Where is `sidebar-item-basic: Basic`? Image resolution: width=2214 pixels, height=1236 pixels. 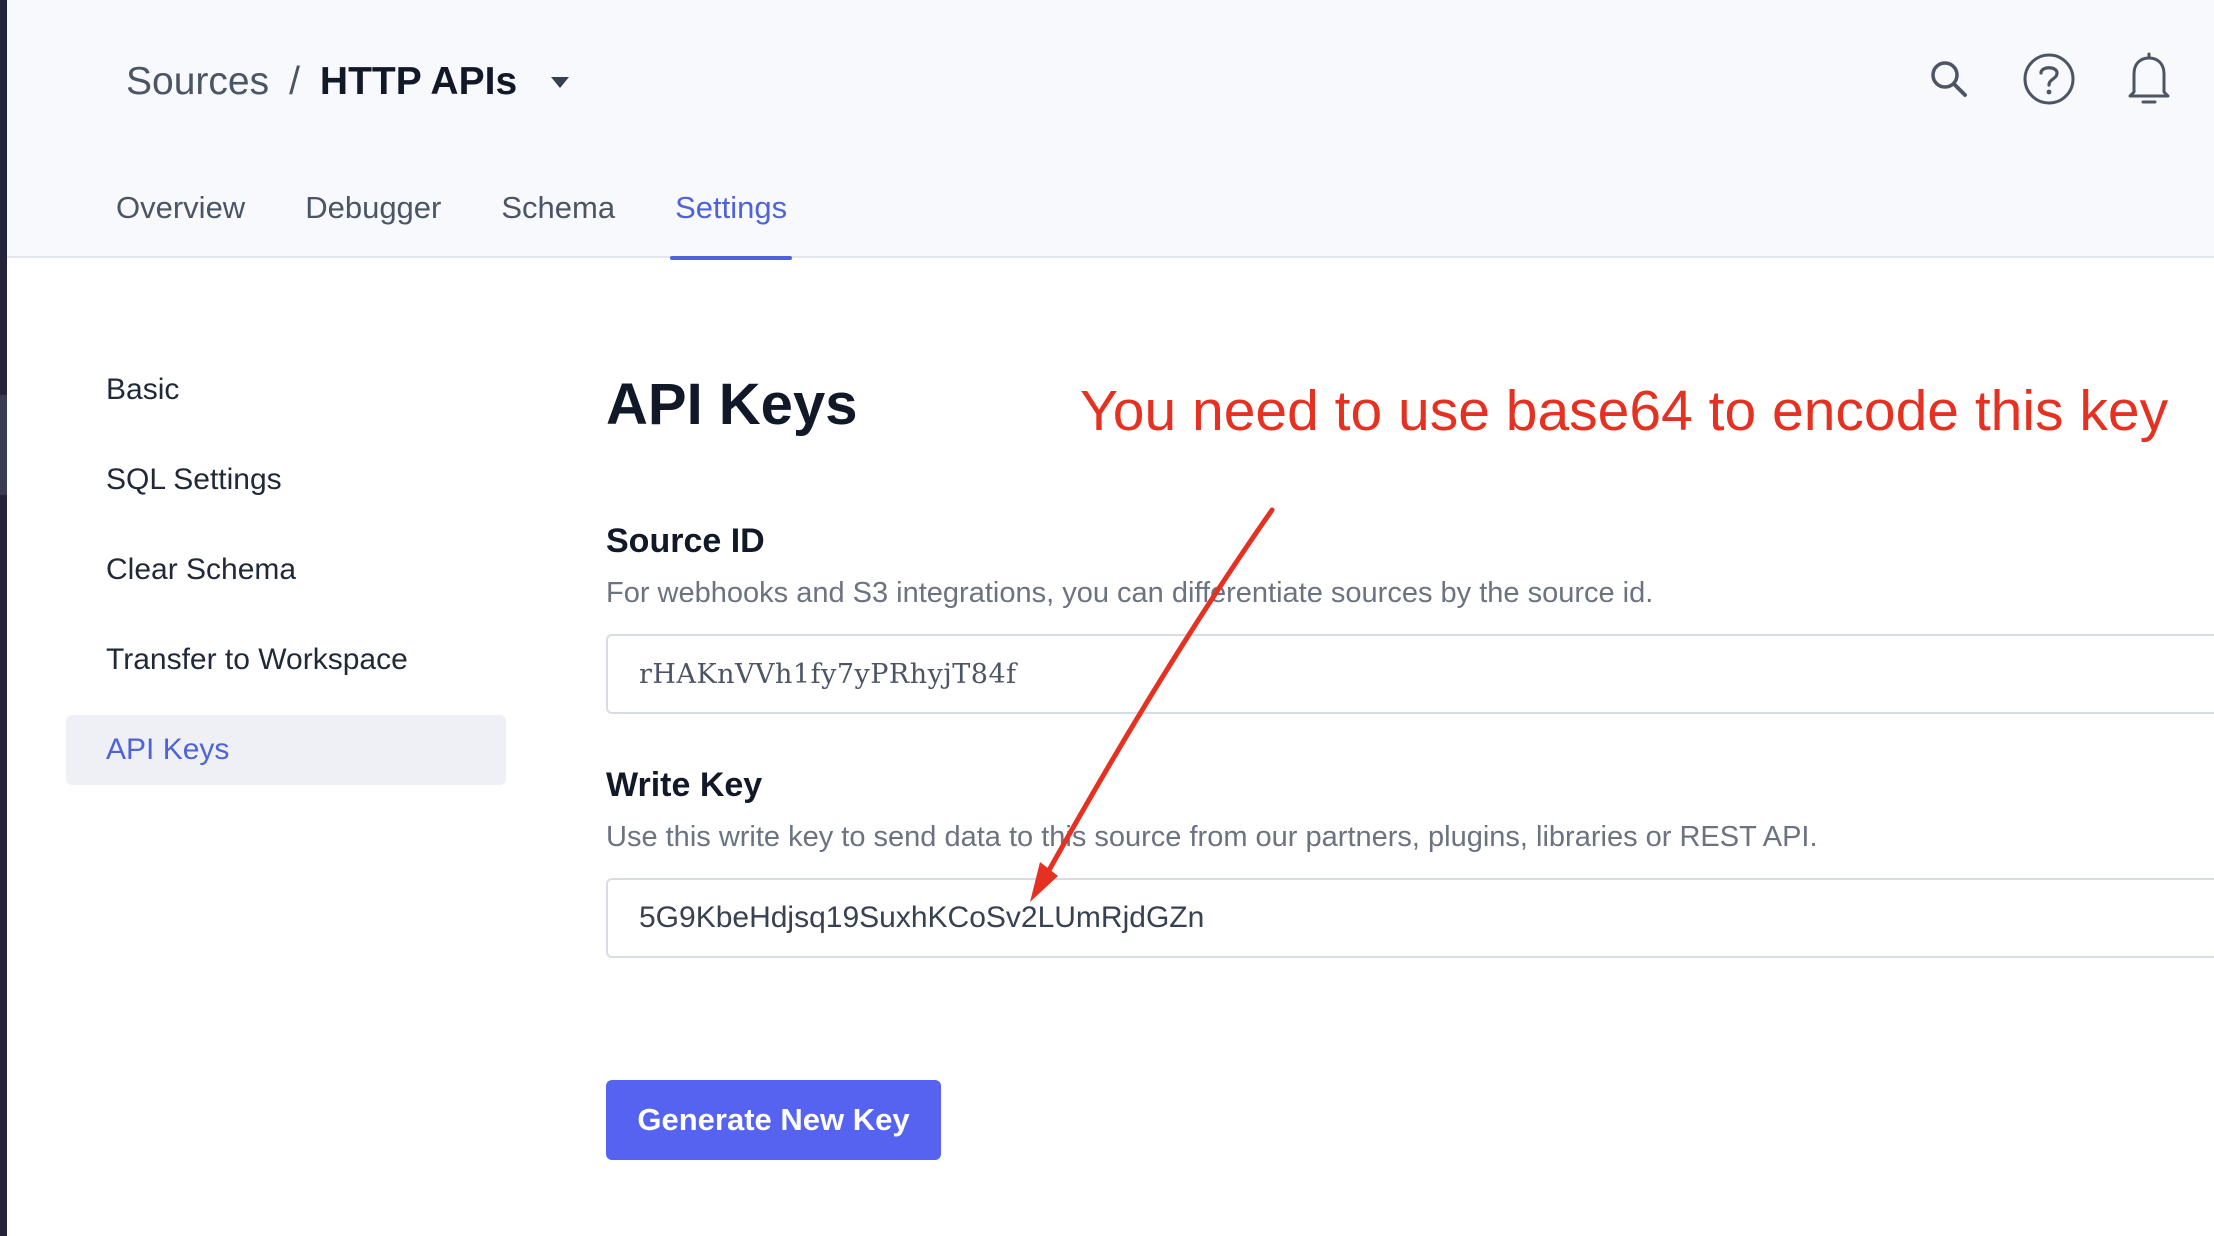
sidebar-item-basic: Basic is located at coordinates (286, 390).